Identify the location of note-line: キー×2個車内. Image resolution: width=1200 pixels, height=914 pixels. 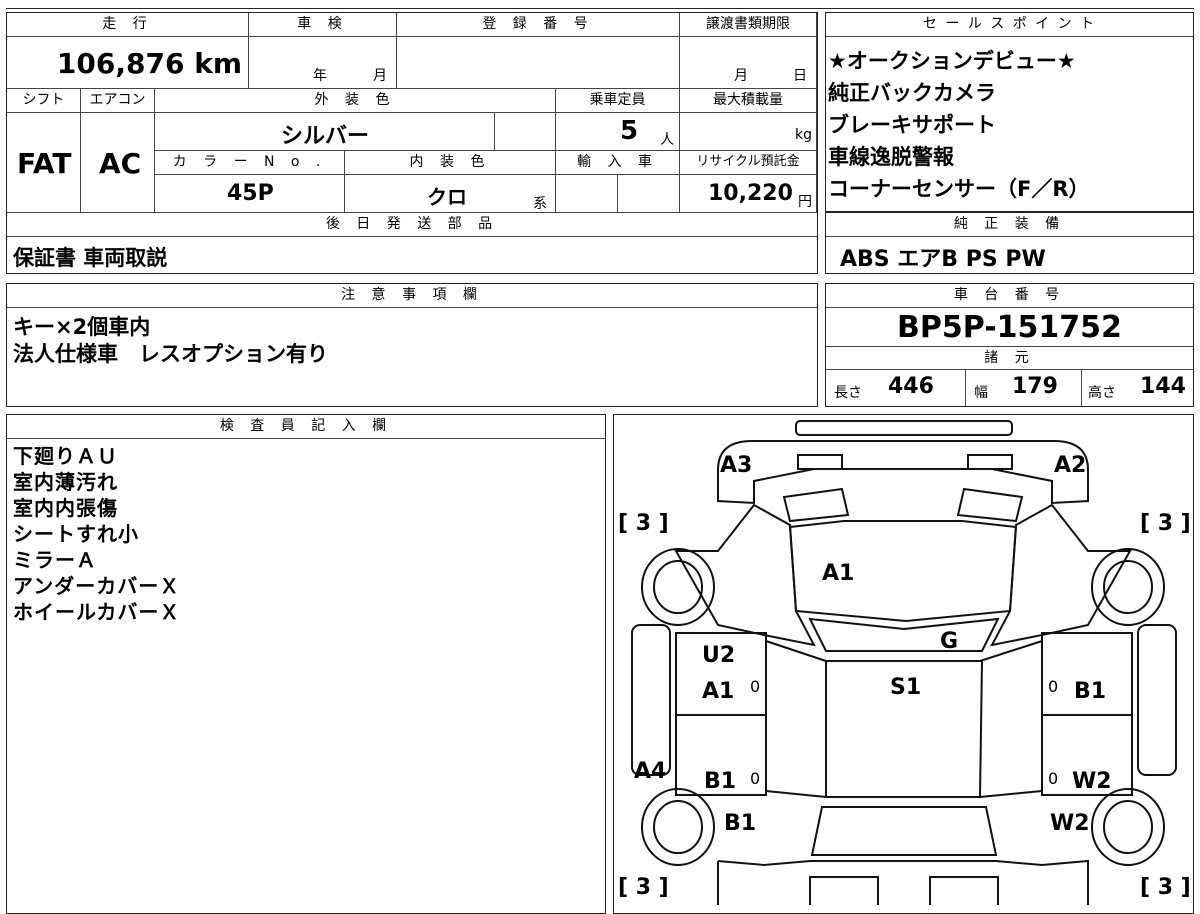
(82, 327).